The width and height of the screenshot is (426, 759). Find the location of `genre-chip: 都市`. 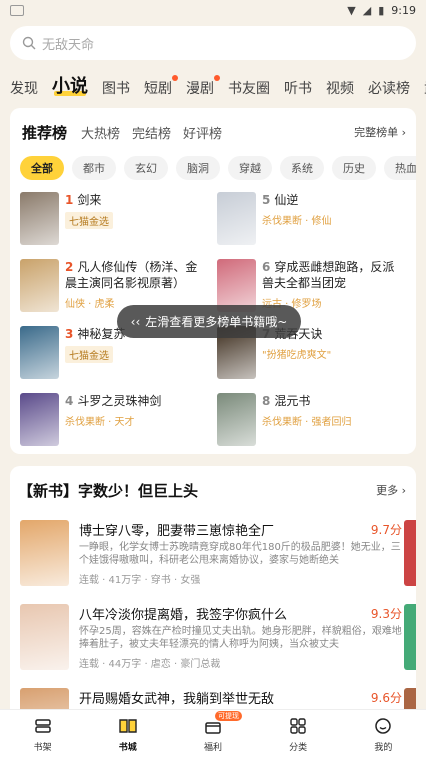

genre-chip: 都市 is located at coordinates (94, 168).